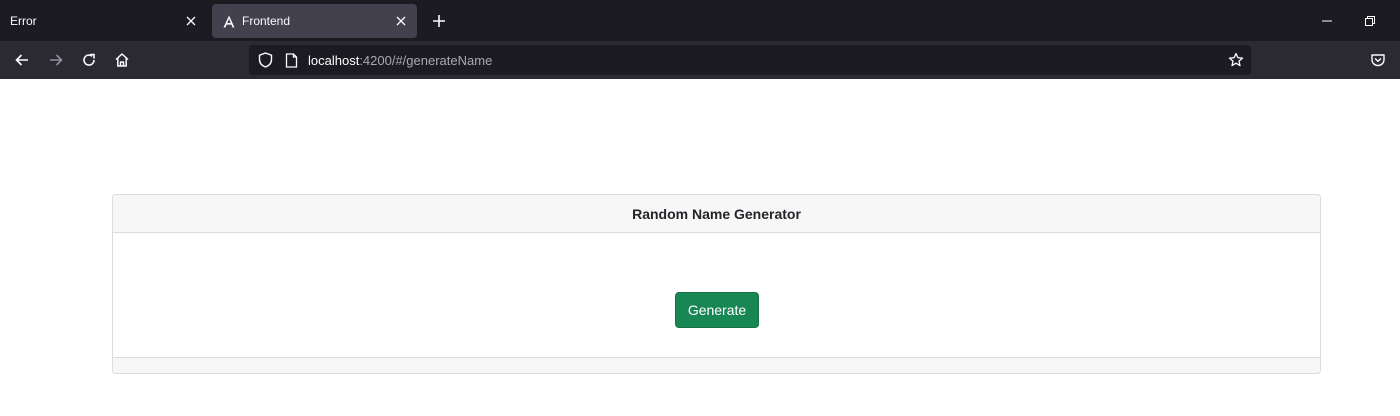 The height and width of the screenshot is (416, 1400). I want to click on pocket-icon, so click(1378, 60).